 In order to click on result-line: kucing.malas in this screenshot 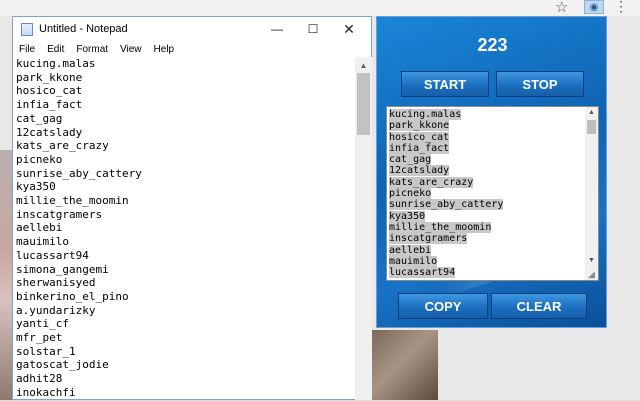, I will do `click(487, 114)`.